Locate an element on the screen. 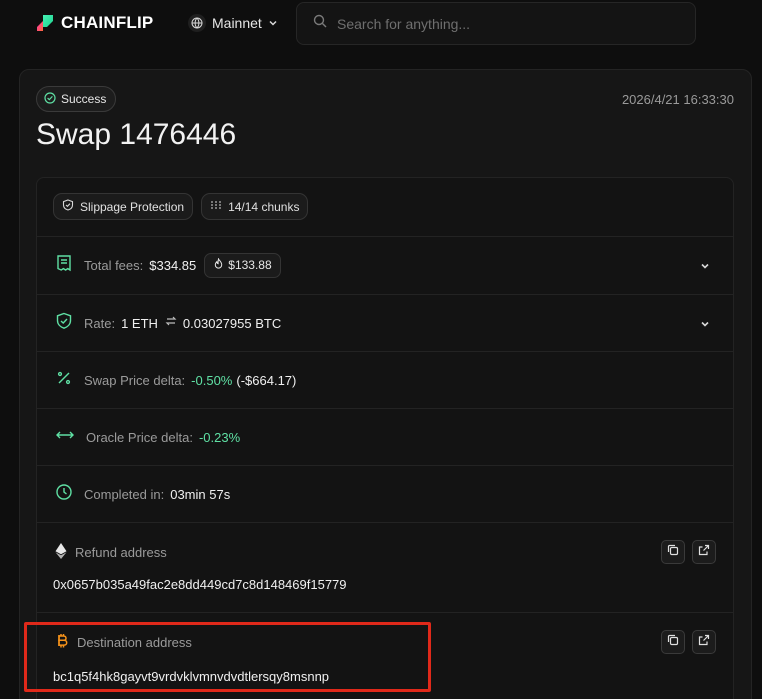  clock-icon is located at coordinates (64, 494).